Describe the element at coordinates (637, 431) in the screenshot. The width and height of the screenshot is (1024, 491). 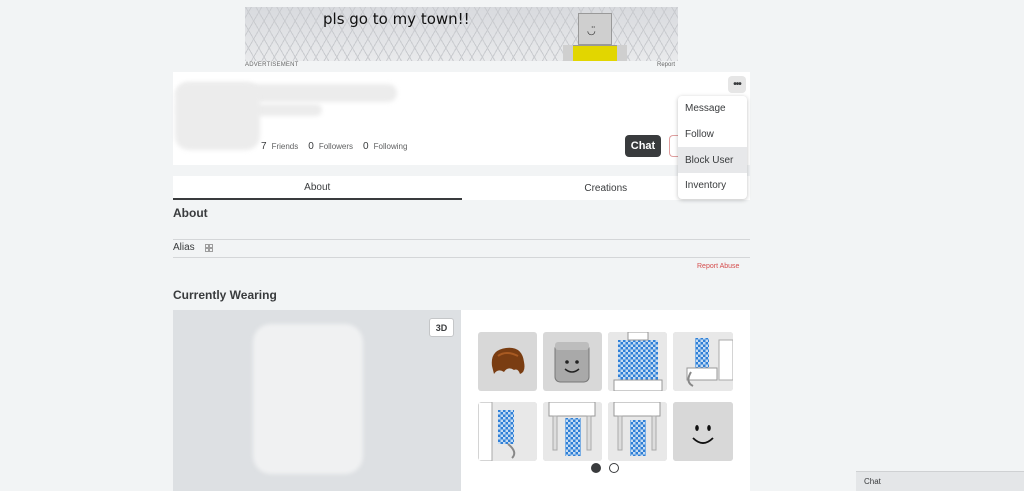
I see `right-leg-icon` at that location.